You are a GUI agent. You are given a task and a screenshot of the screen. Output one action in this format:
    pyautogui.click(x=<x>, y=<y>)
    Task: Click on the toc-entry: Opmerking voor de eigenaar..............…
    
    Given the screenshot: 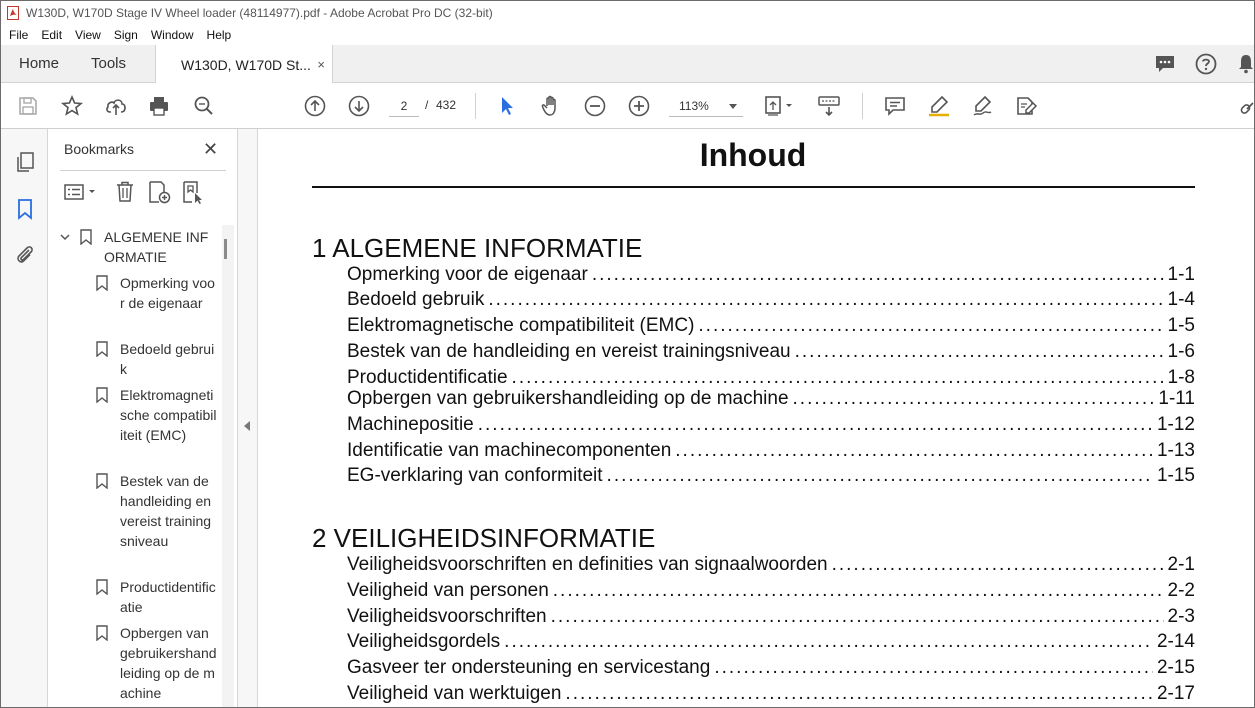 What is the action you would take?
    pyautogui.click(x=771, y=274)
    